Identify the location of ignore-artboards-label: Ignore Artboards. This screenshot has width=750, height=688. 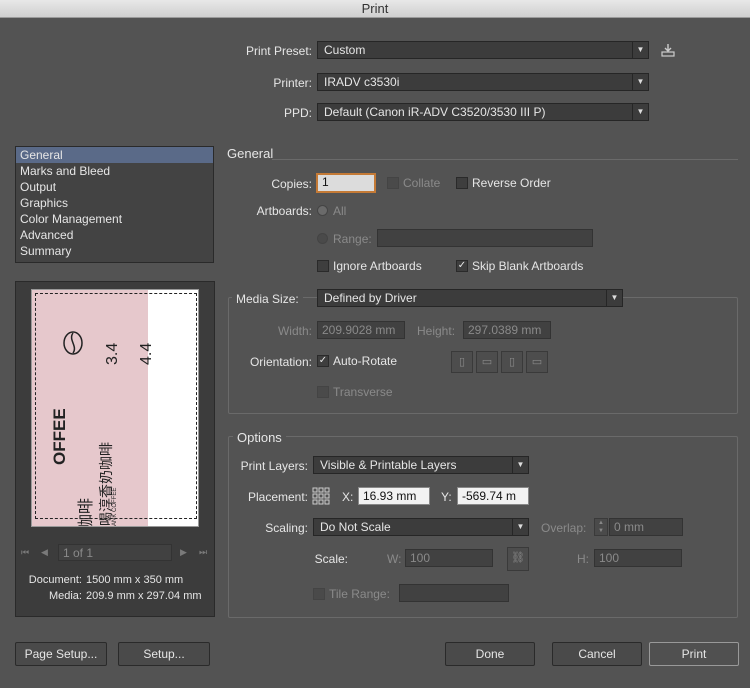
(377, 266).